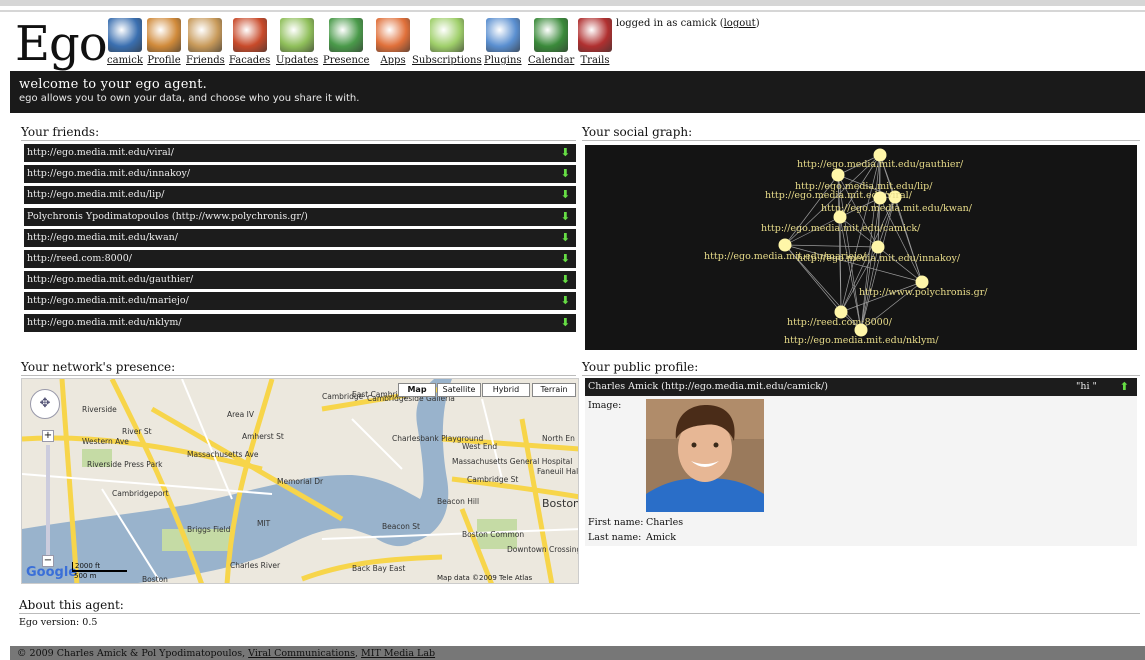 The width and height of the screenshot is (1145, 660). What do you see at coordinates (595, 60) in the screenshot?
I see `nav-label: Trails` at bounding box center [595, 60].